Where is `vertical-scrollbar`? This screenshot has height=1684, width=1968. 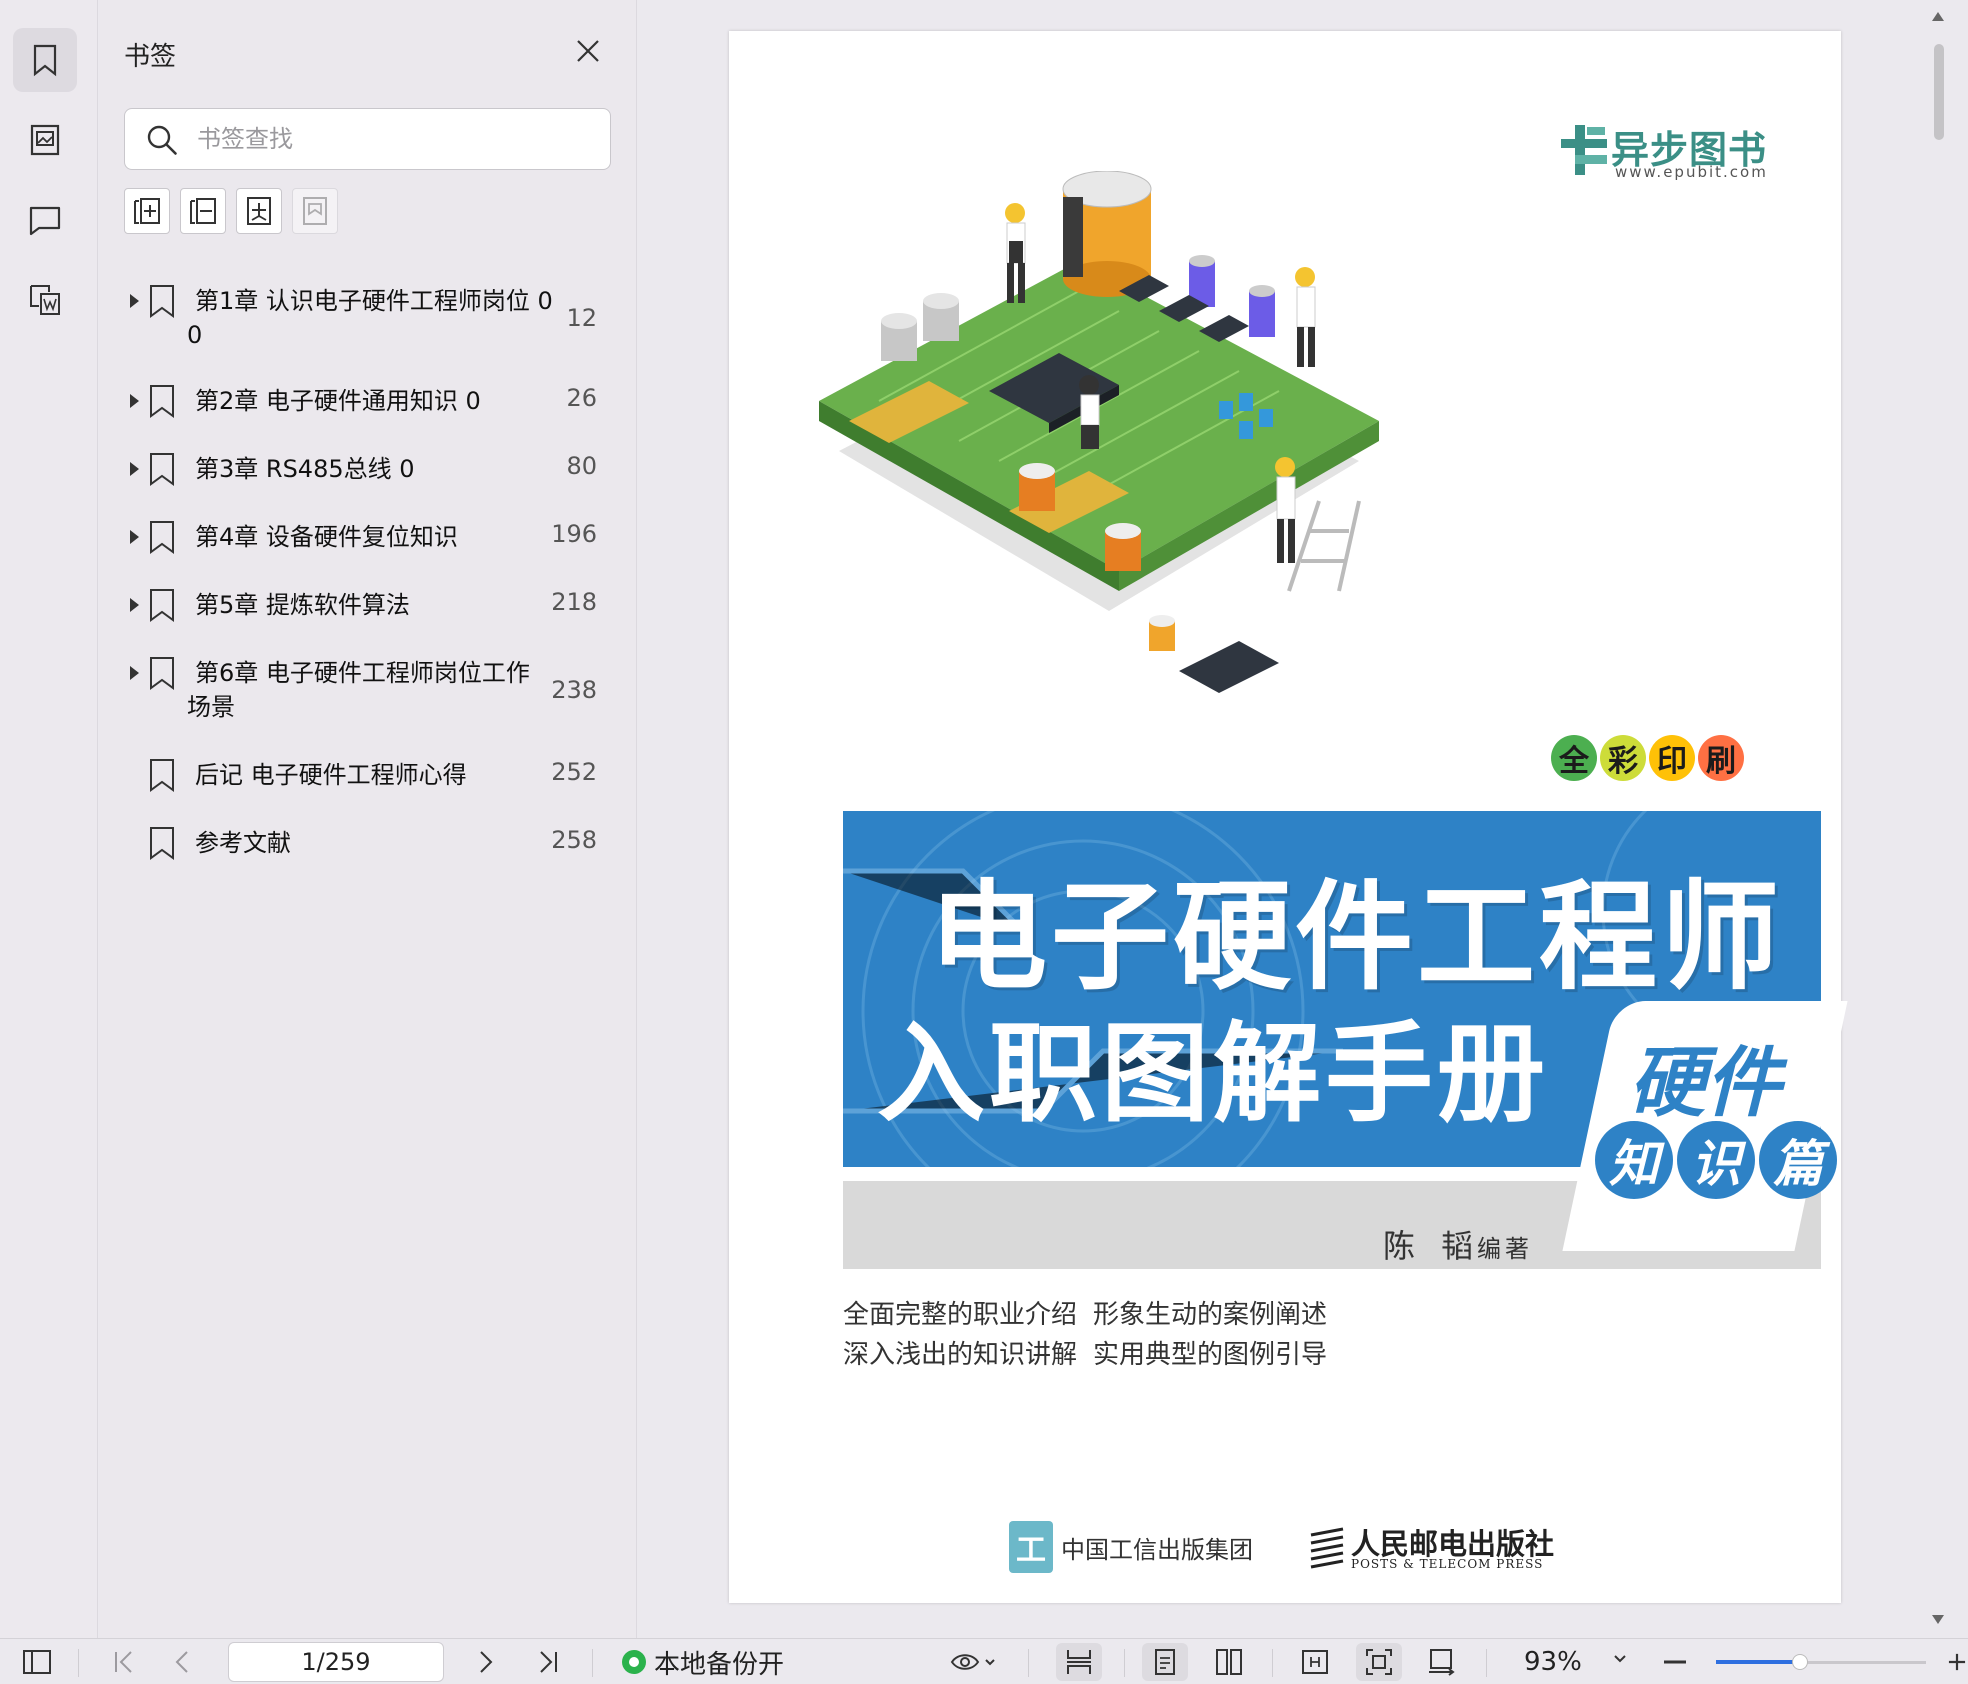 vertical-scrollbar is located at coordinates (1938, 819).